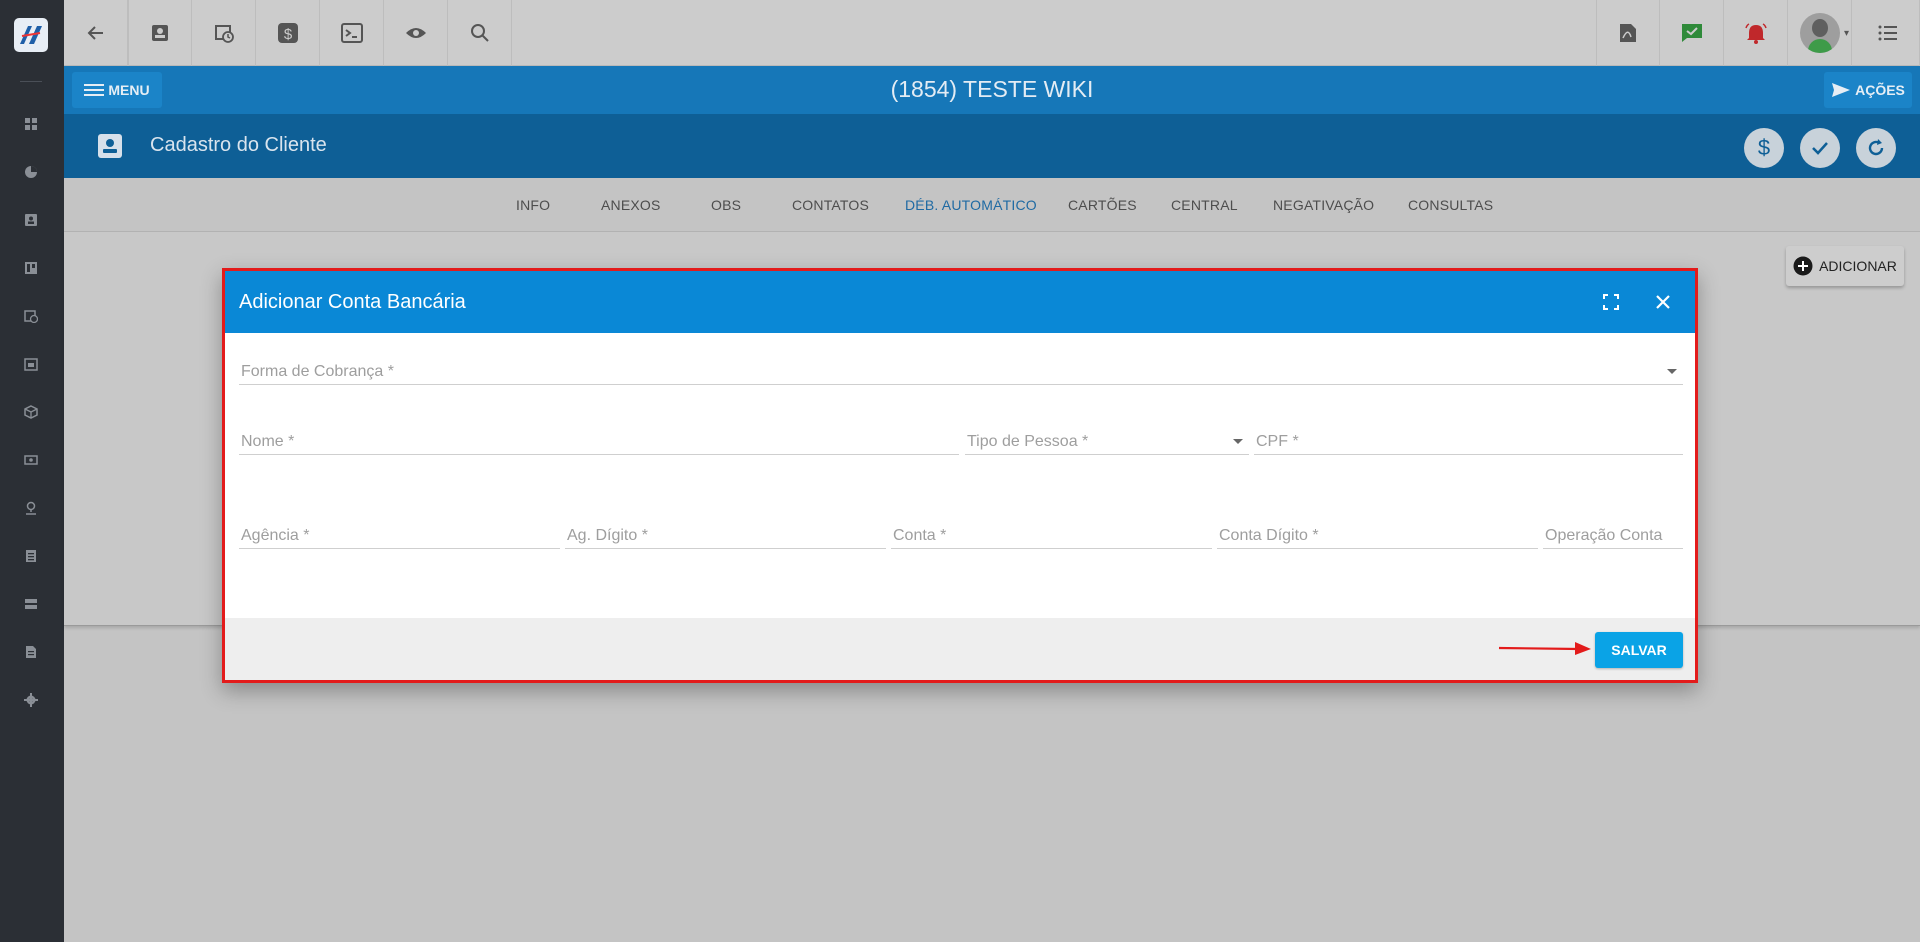 Image resolution: width=1920 pixels, height=942 pixels. I want to click on chat-check-icon, so click(1692, 33).